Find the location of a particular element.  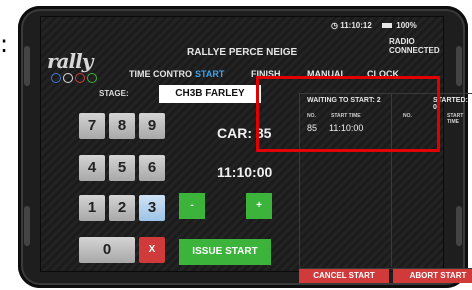

colon-glyph: : is located at coordinates (4, 44).